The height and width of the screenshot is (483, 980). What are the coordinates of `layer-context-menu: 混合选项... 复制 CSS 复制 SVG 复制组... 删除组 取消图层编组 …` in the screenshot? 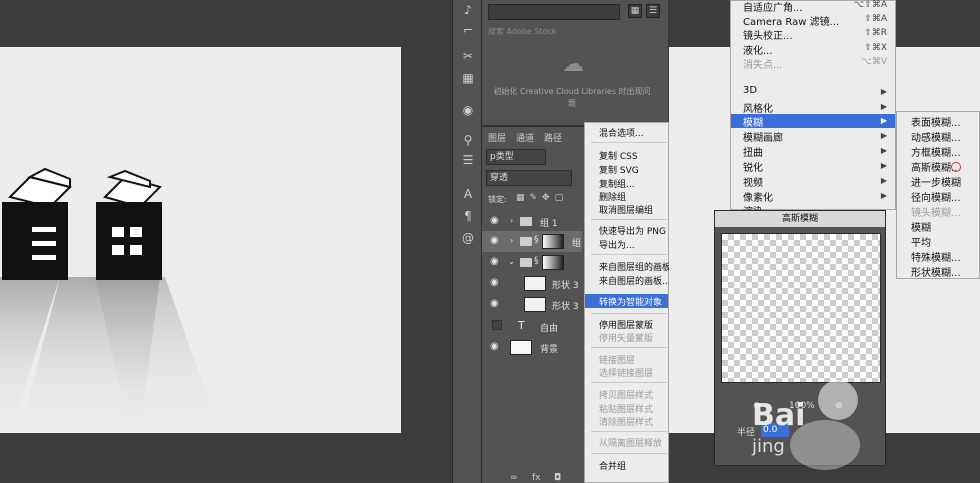 It's located at (632, 302).